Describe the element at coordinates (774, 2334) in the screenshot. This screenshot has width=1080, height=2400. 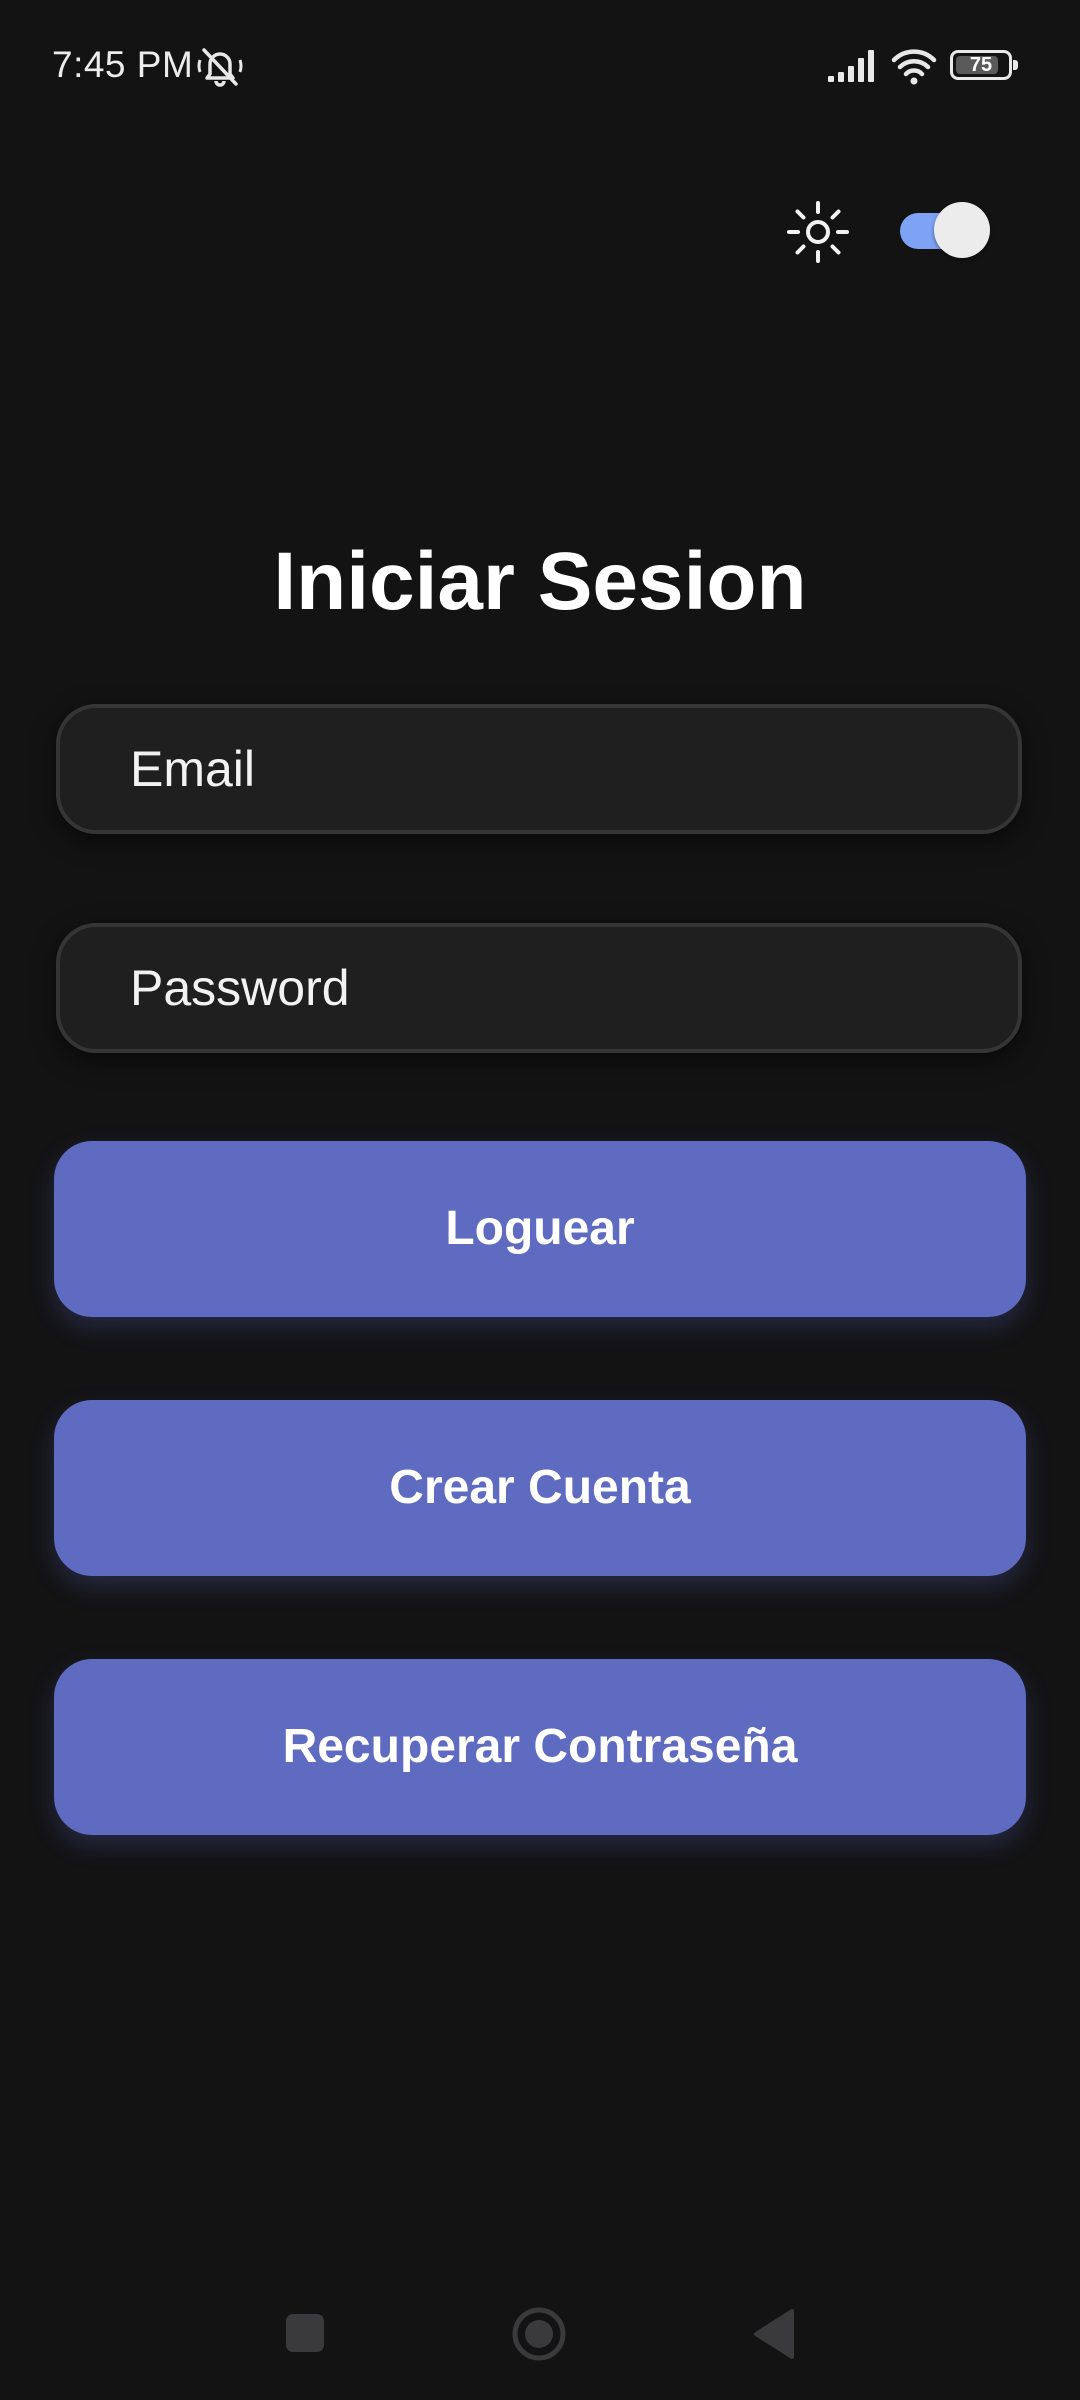
I see `back-icon` at that location.